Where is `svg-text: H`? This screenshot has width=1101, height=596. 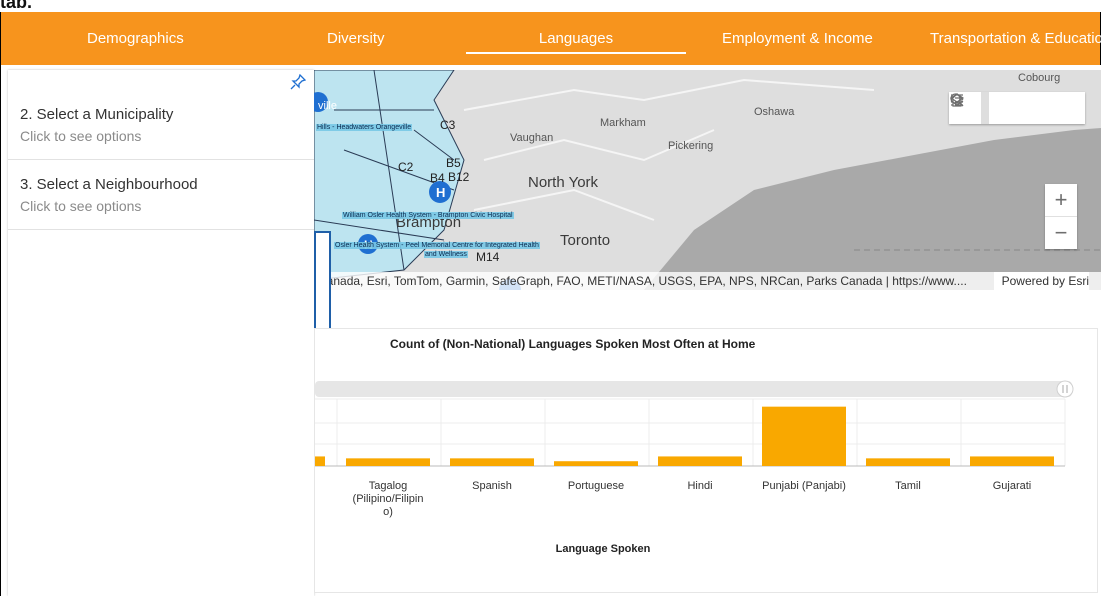
svg-text: H is located at coordinates (440, 192).